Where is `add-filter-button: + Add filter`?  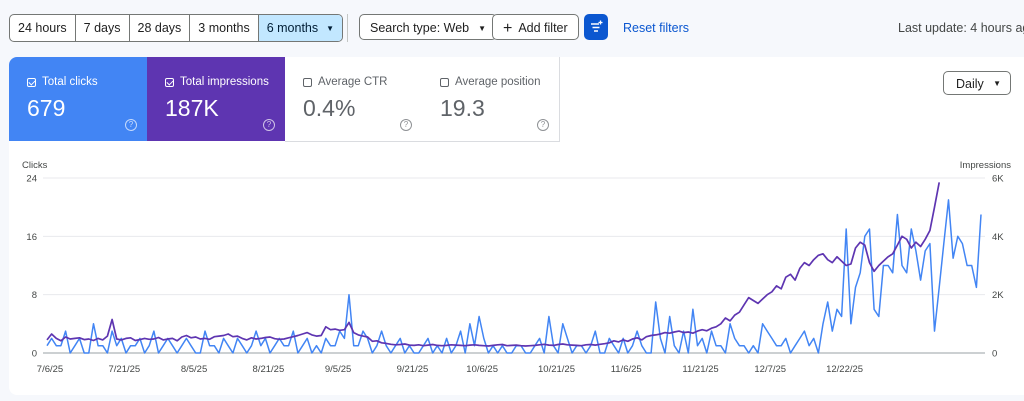
add-filter-button: + Add filter is located at coordinates (535, 27).